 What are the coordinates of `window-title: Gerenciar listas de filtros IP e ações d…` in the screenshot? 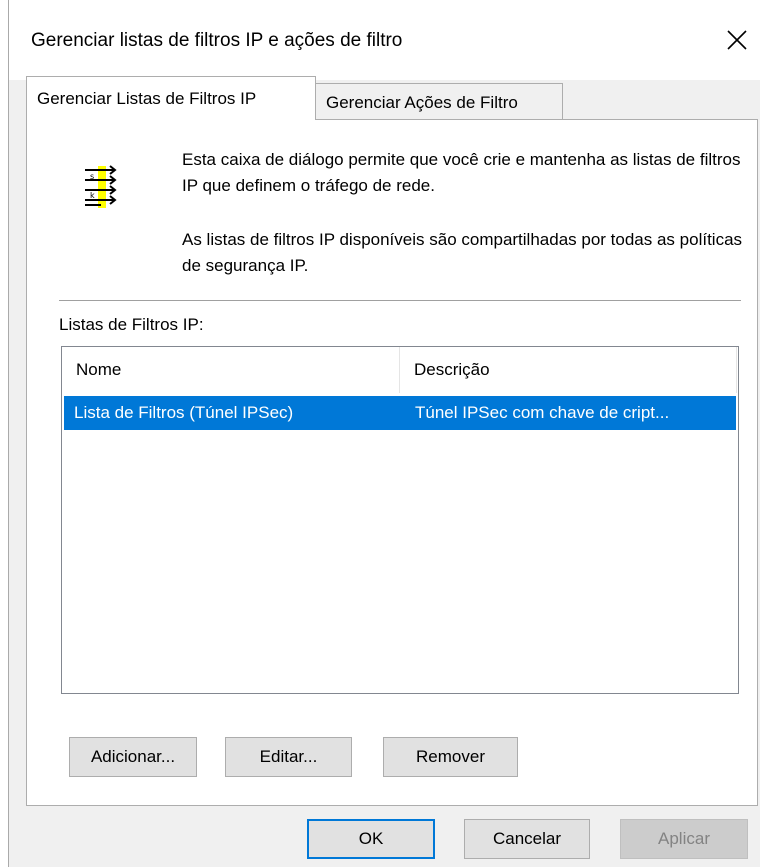 It's located at (217, 40).